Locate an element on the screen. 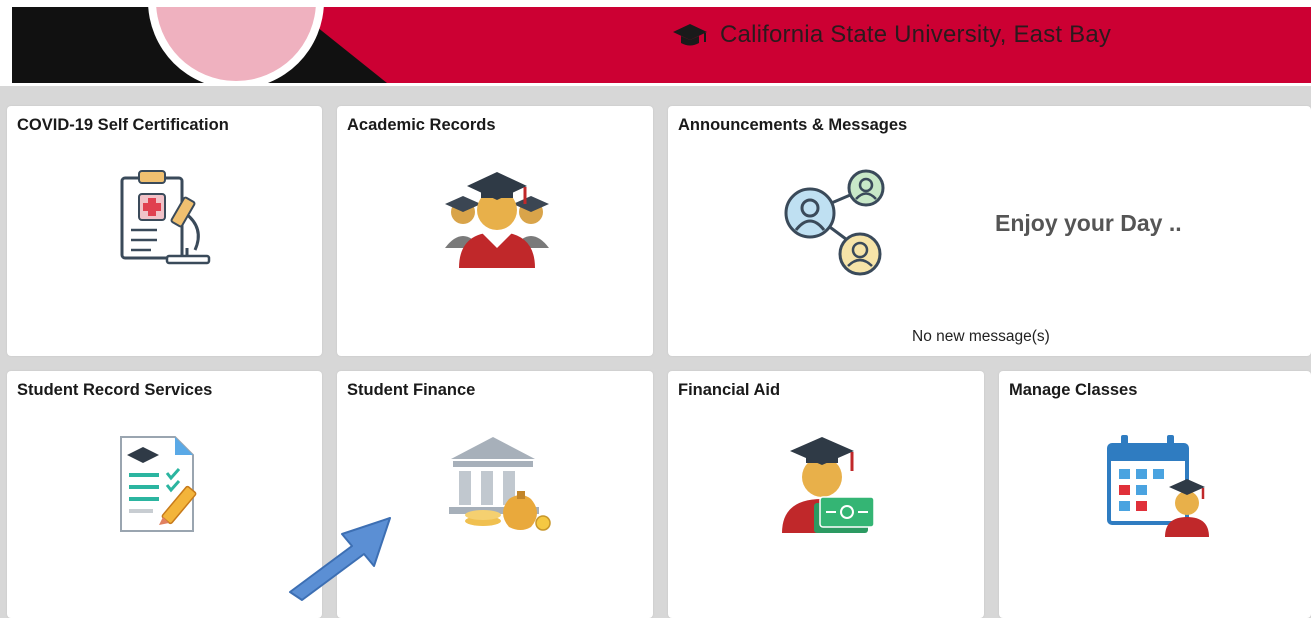 The width and height of the screenshot is (1311, 618). university-name: California State University, East Bay is located at coordinates (916, 34).